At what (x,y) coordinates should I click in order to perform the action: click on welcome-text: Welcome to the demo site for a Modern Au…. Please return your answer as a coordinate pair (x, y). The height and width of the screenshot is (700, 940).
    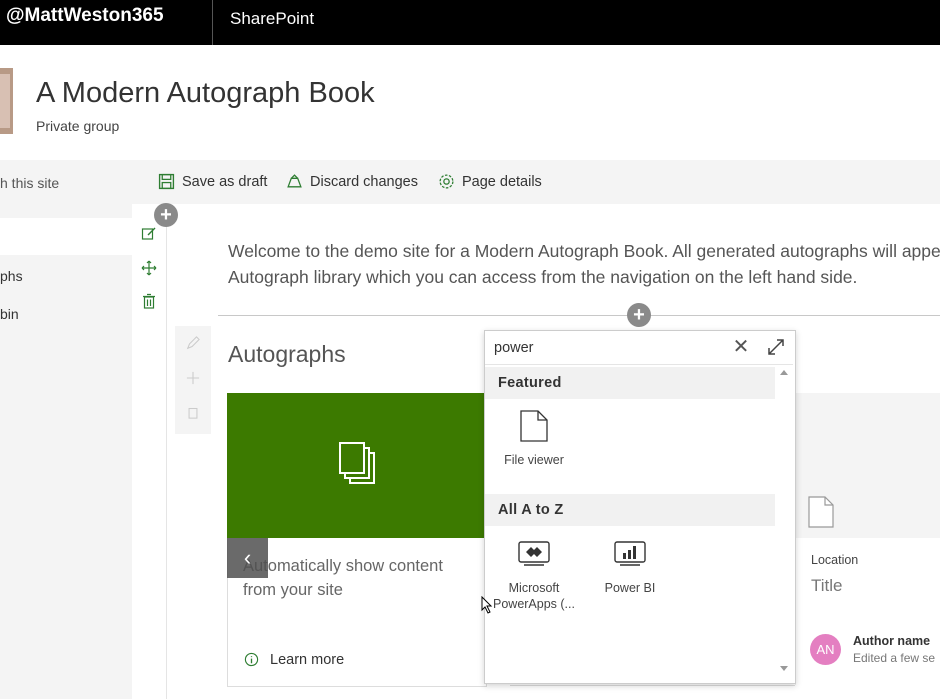
    Looking at the image, I should click on (584, 264).